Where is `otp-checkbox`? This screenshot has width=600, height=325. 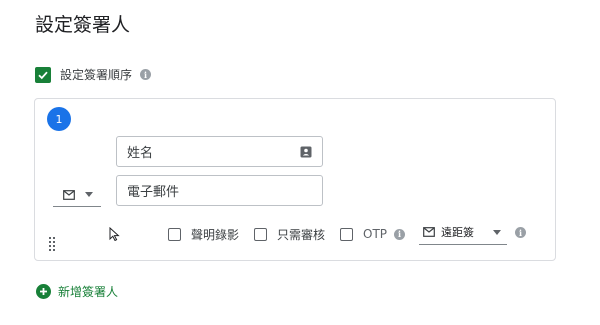 otp-checkbox is located at coordinates (347, 234).